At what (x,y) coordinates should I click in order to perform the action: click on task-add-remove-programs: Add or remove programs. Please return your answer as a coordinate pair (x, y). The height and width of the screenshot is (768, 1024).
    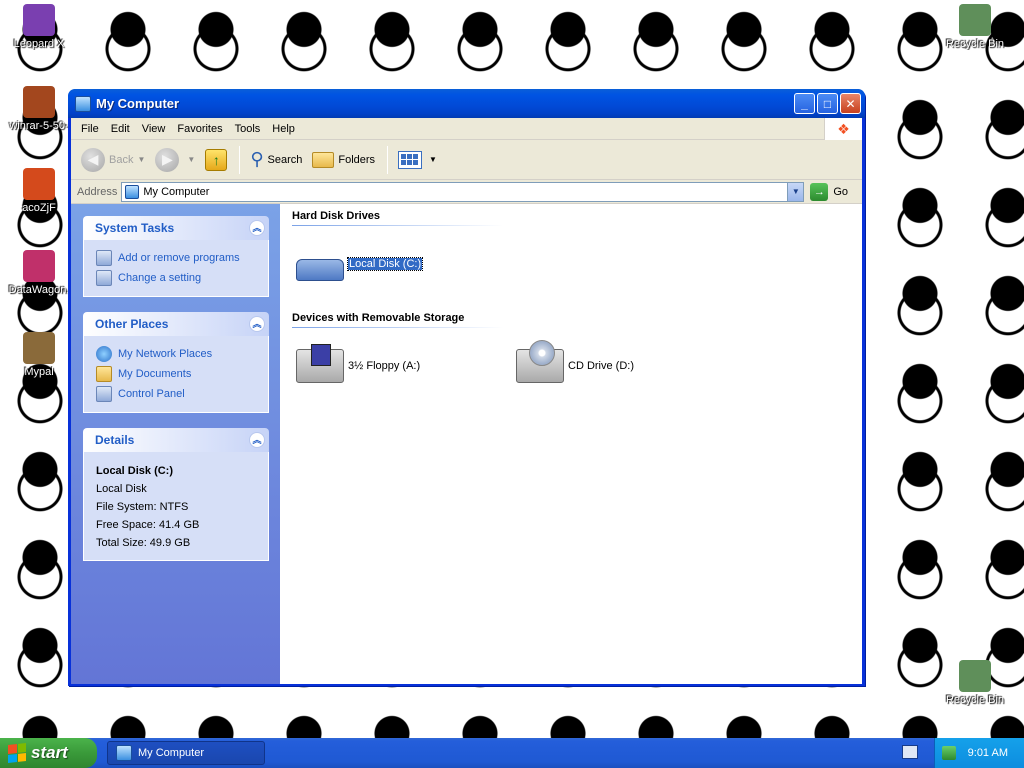
    Looking at the image, I should click on (177, 258).